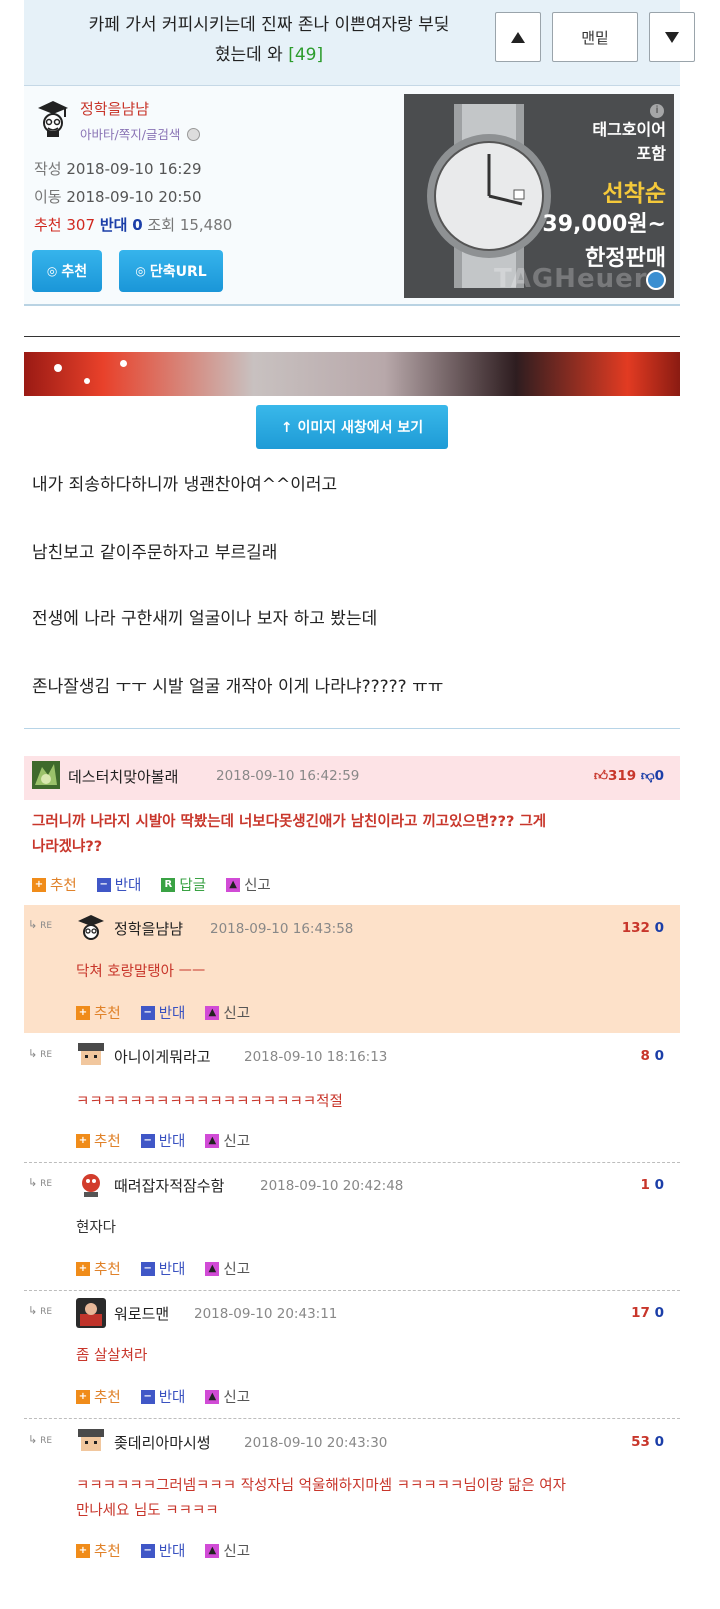  What do you see at coordinates (168, 884) in the screenshot?
I see `reply-icon: R` at bounding box center [168, 884].